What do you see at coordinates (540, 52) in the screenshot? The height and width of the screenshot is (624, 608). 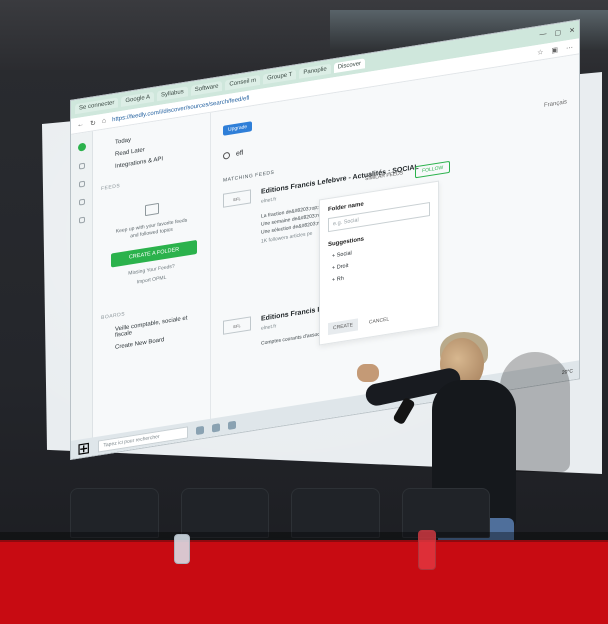 I see `star-icon: ☆` at bounding box center [540, 52].